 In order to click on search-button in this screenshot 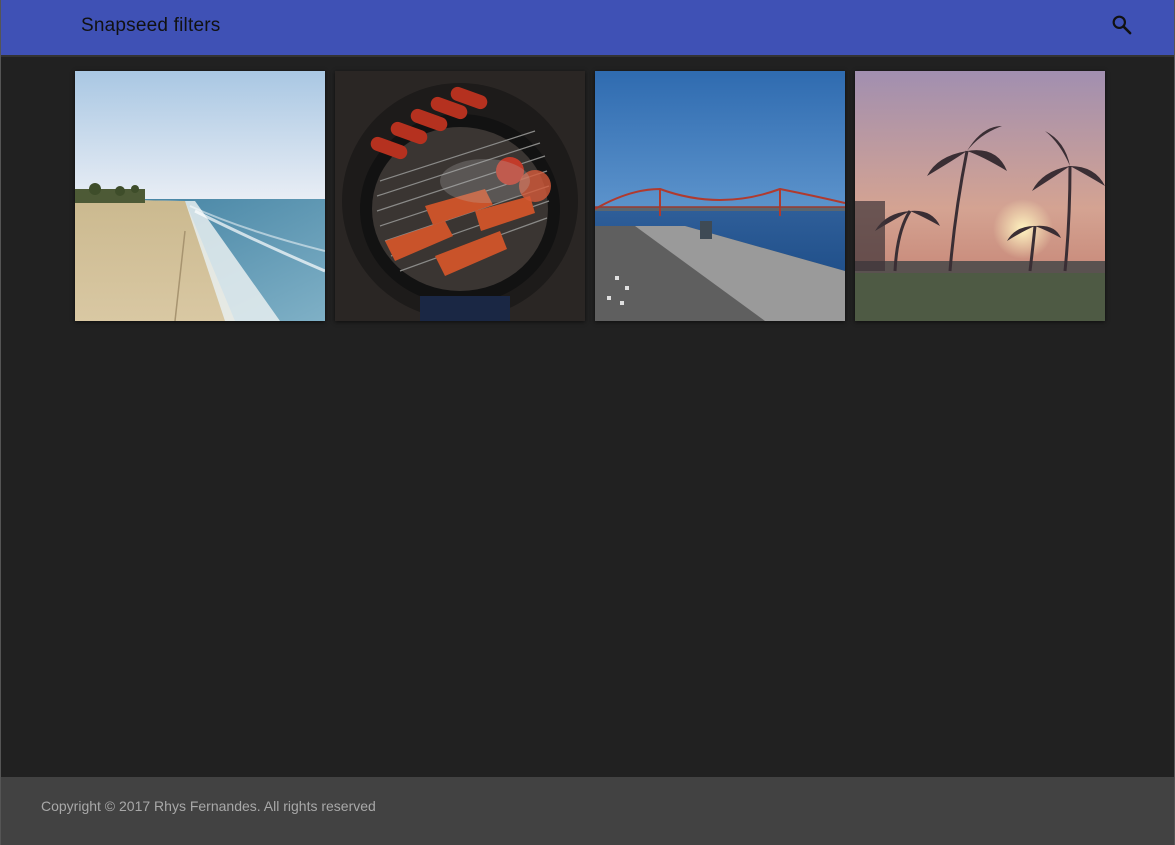, I will do `click(1122, 25)`.